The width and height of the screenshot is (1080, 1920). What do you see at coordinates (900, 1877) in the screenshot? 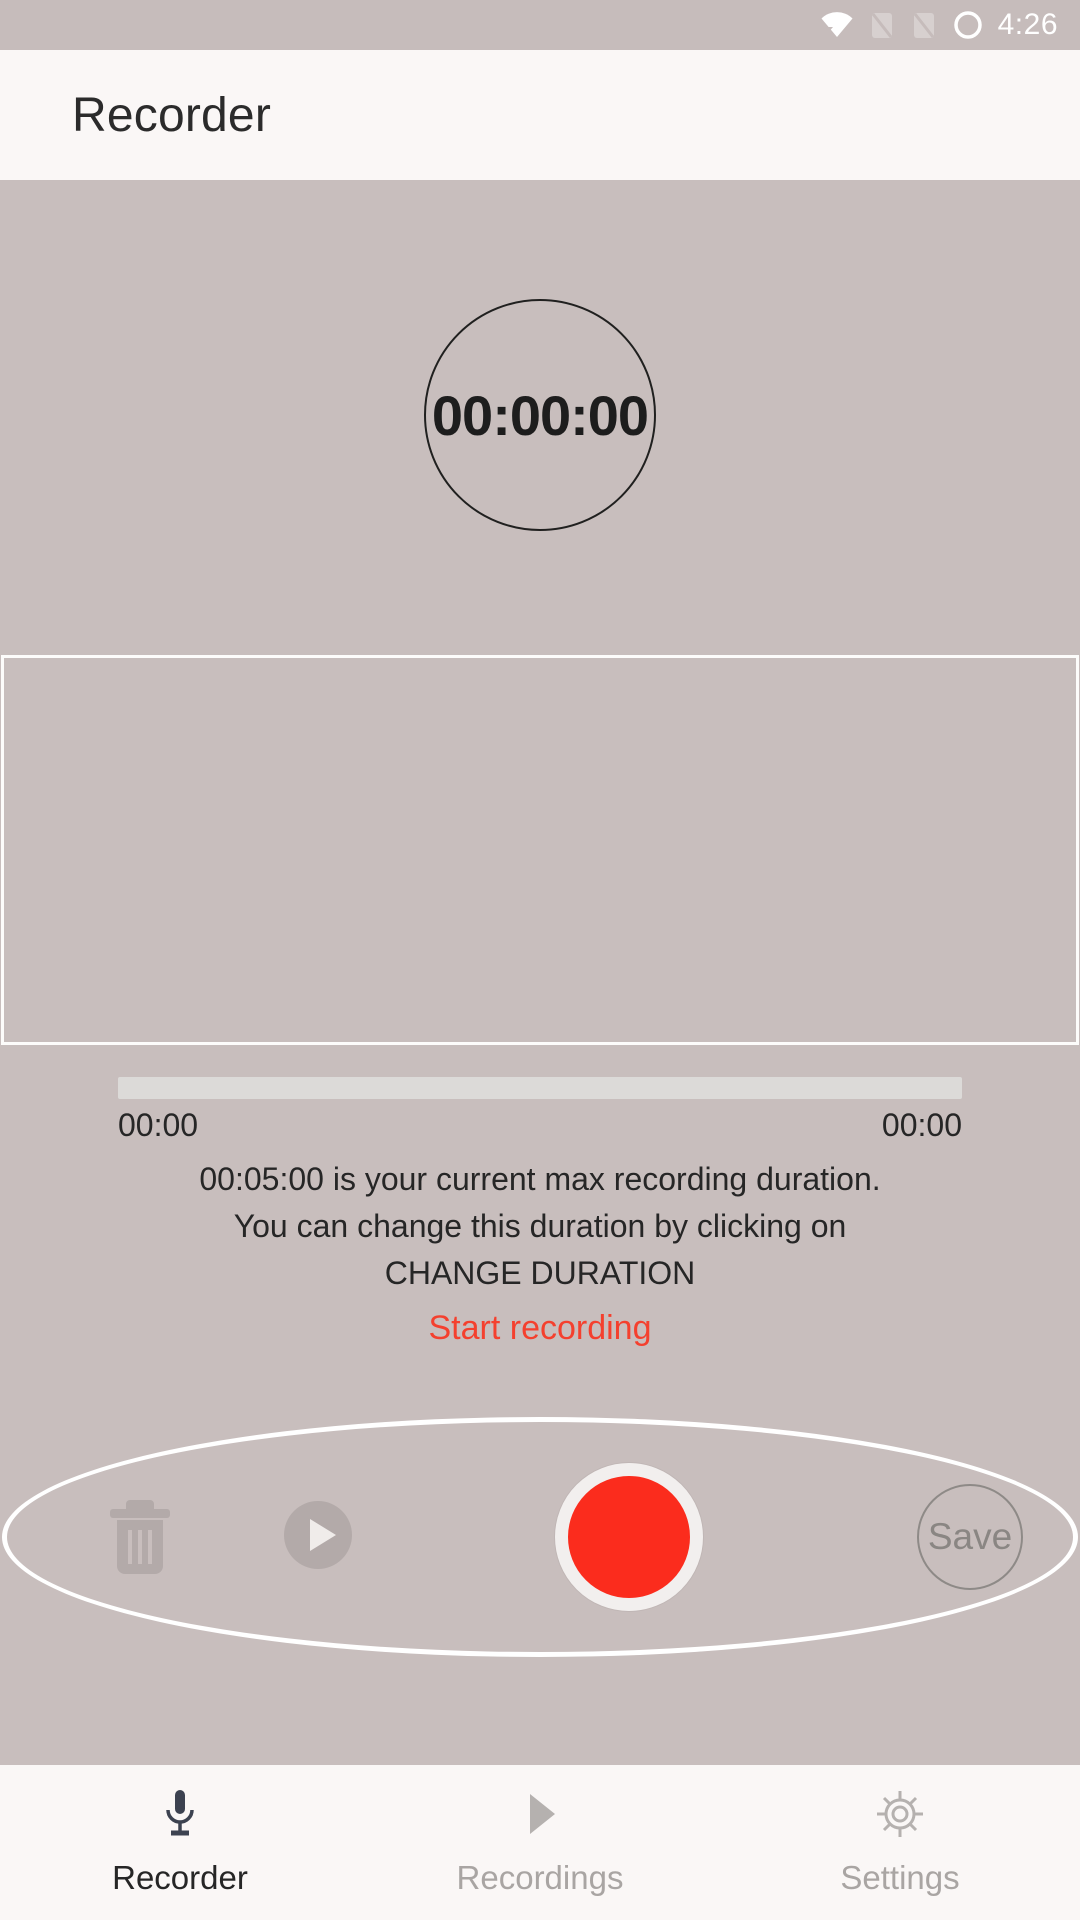
I see `nav-label-settings: Settings` at bounding box center [900, 1877].